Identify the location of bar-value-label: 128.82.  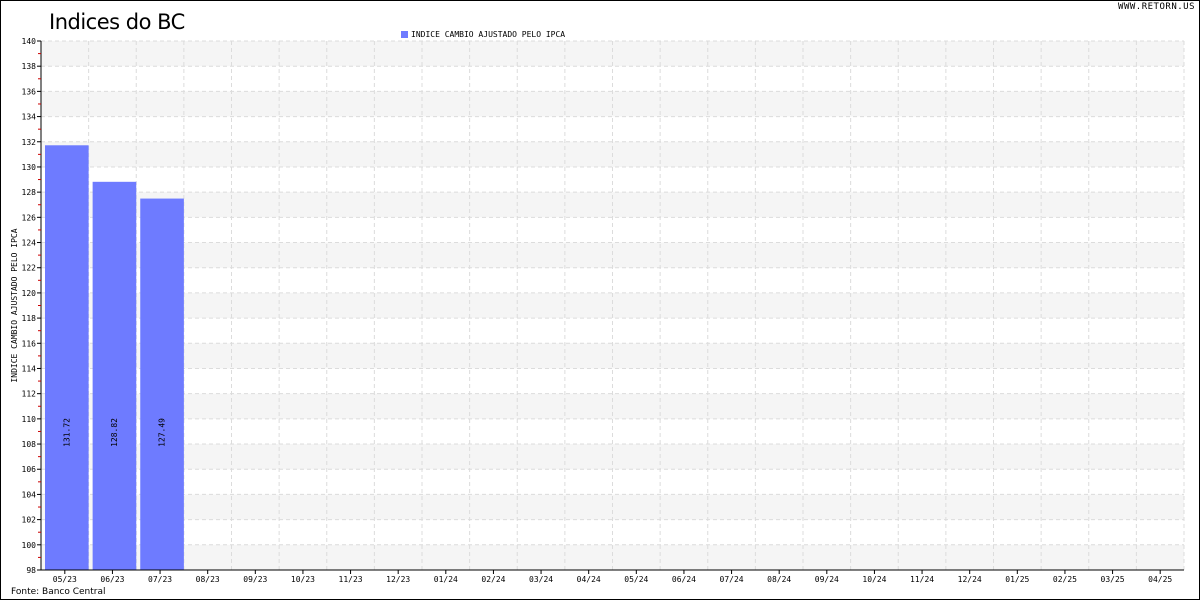
(114, 432).